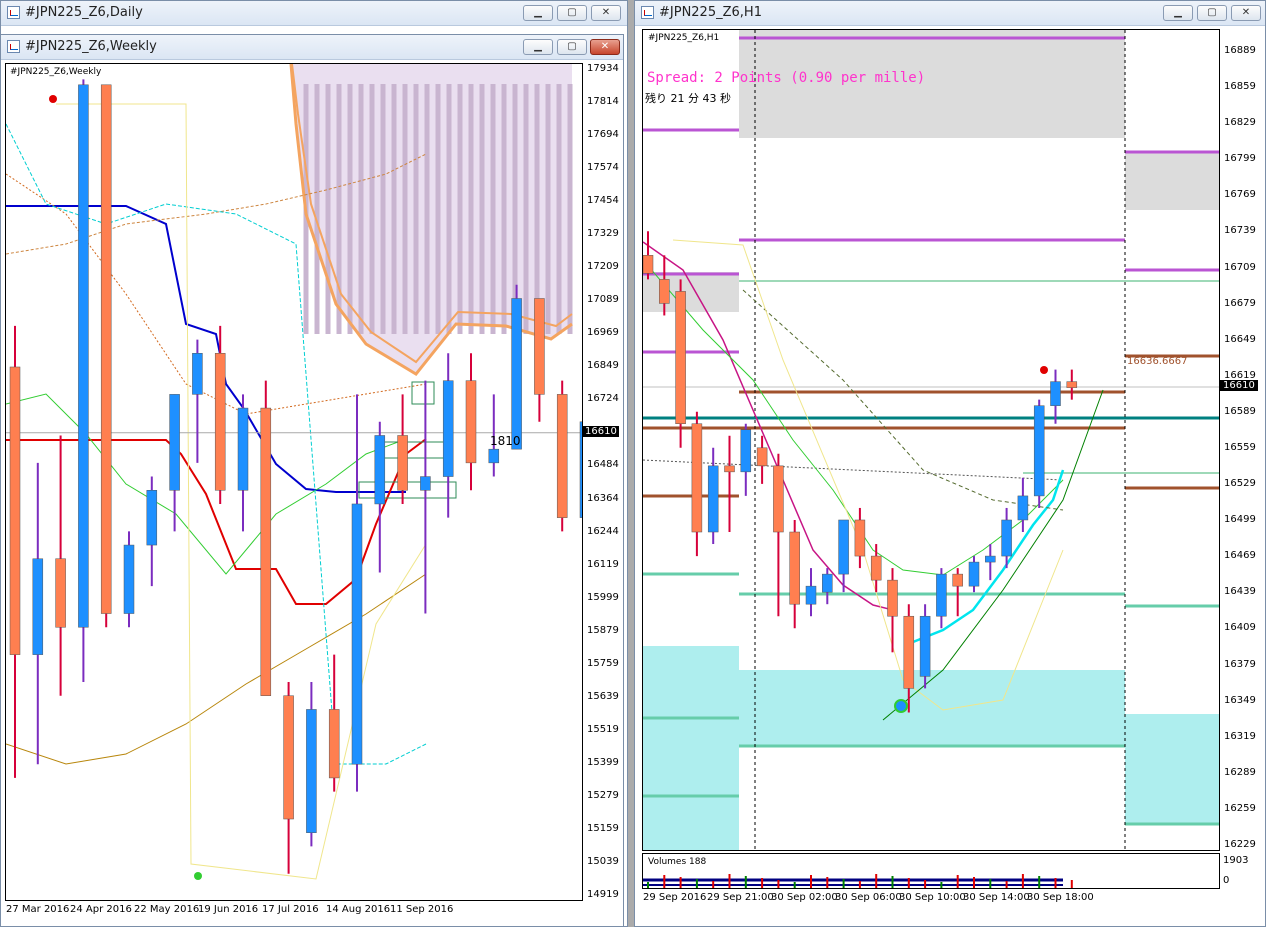  Describe the element at coordinates (603, 531) in the screenshot. I see `price-tick-label: 16244` at that location.